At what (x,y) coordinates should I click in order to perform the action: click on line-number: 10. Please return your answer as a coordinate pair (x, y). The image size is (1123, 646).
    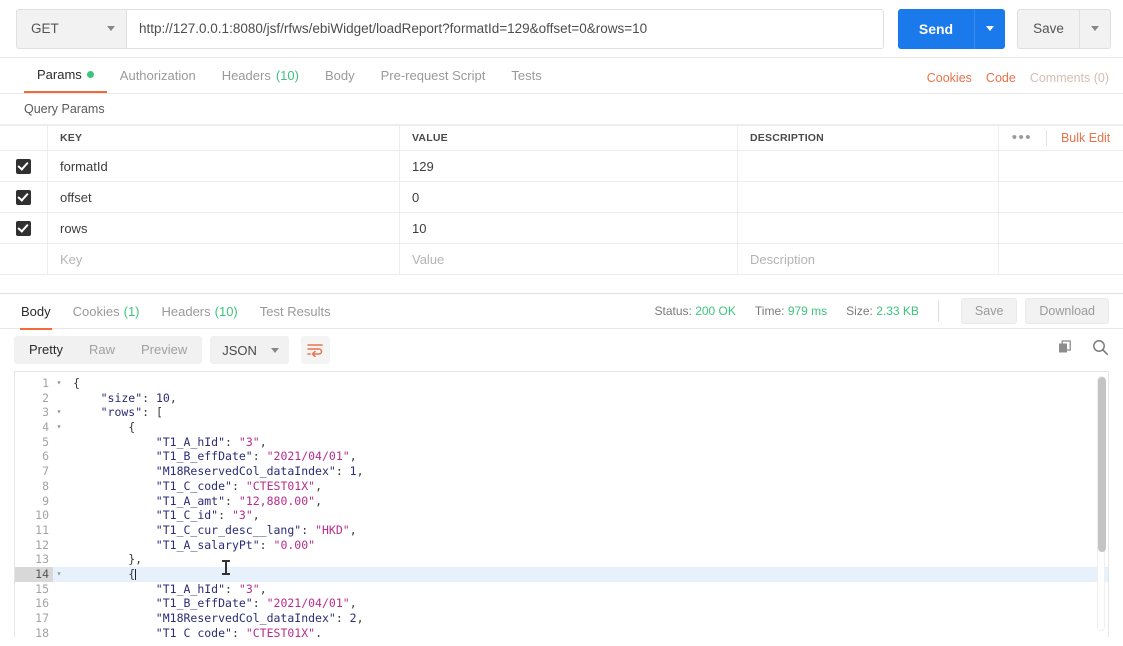
    Looking at the image, I should click on (42, 515).